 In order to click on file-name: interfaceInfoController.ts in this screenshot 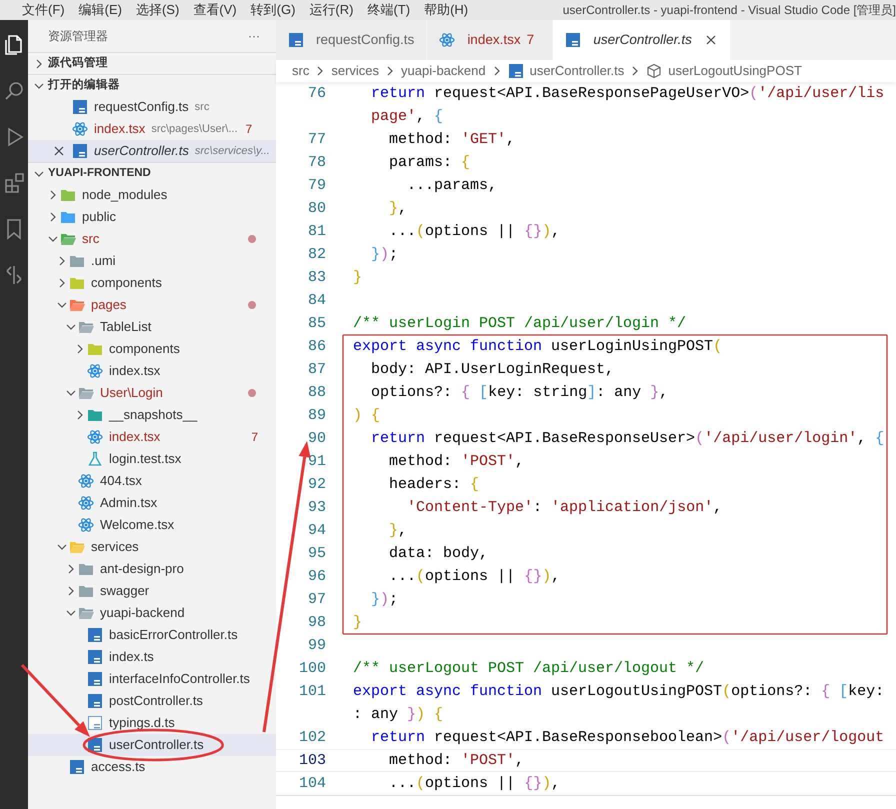, I will do `click(179, 679)`.